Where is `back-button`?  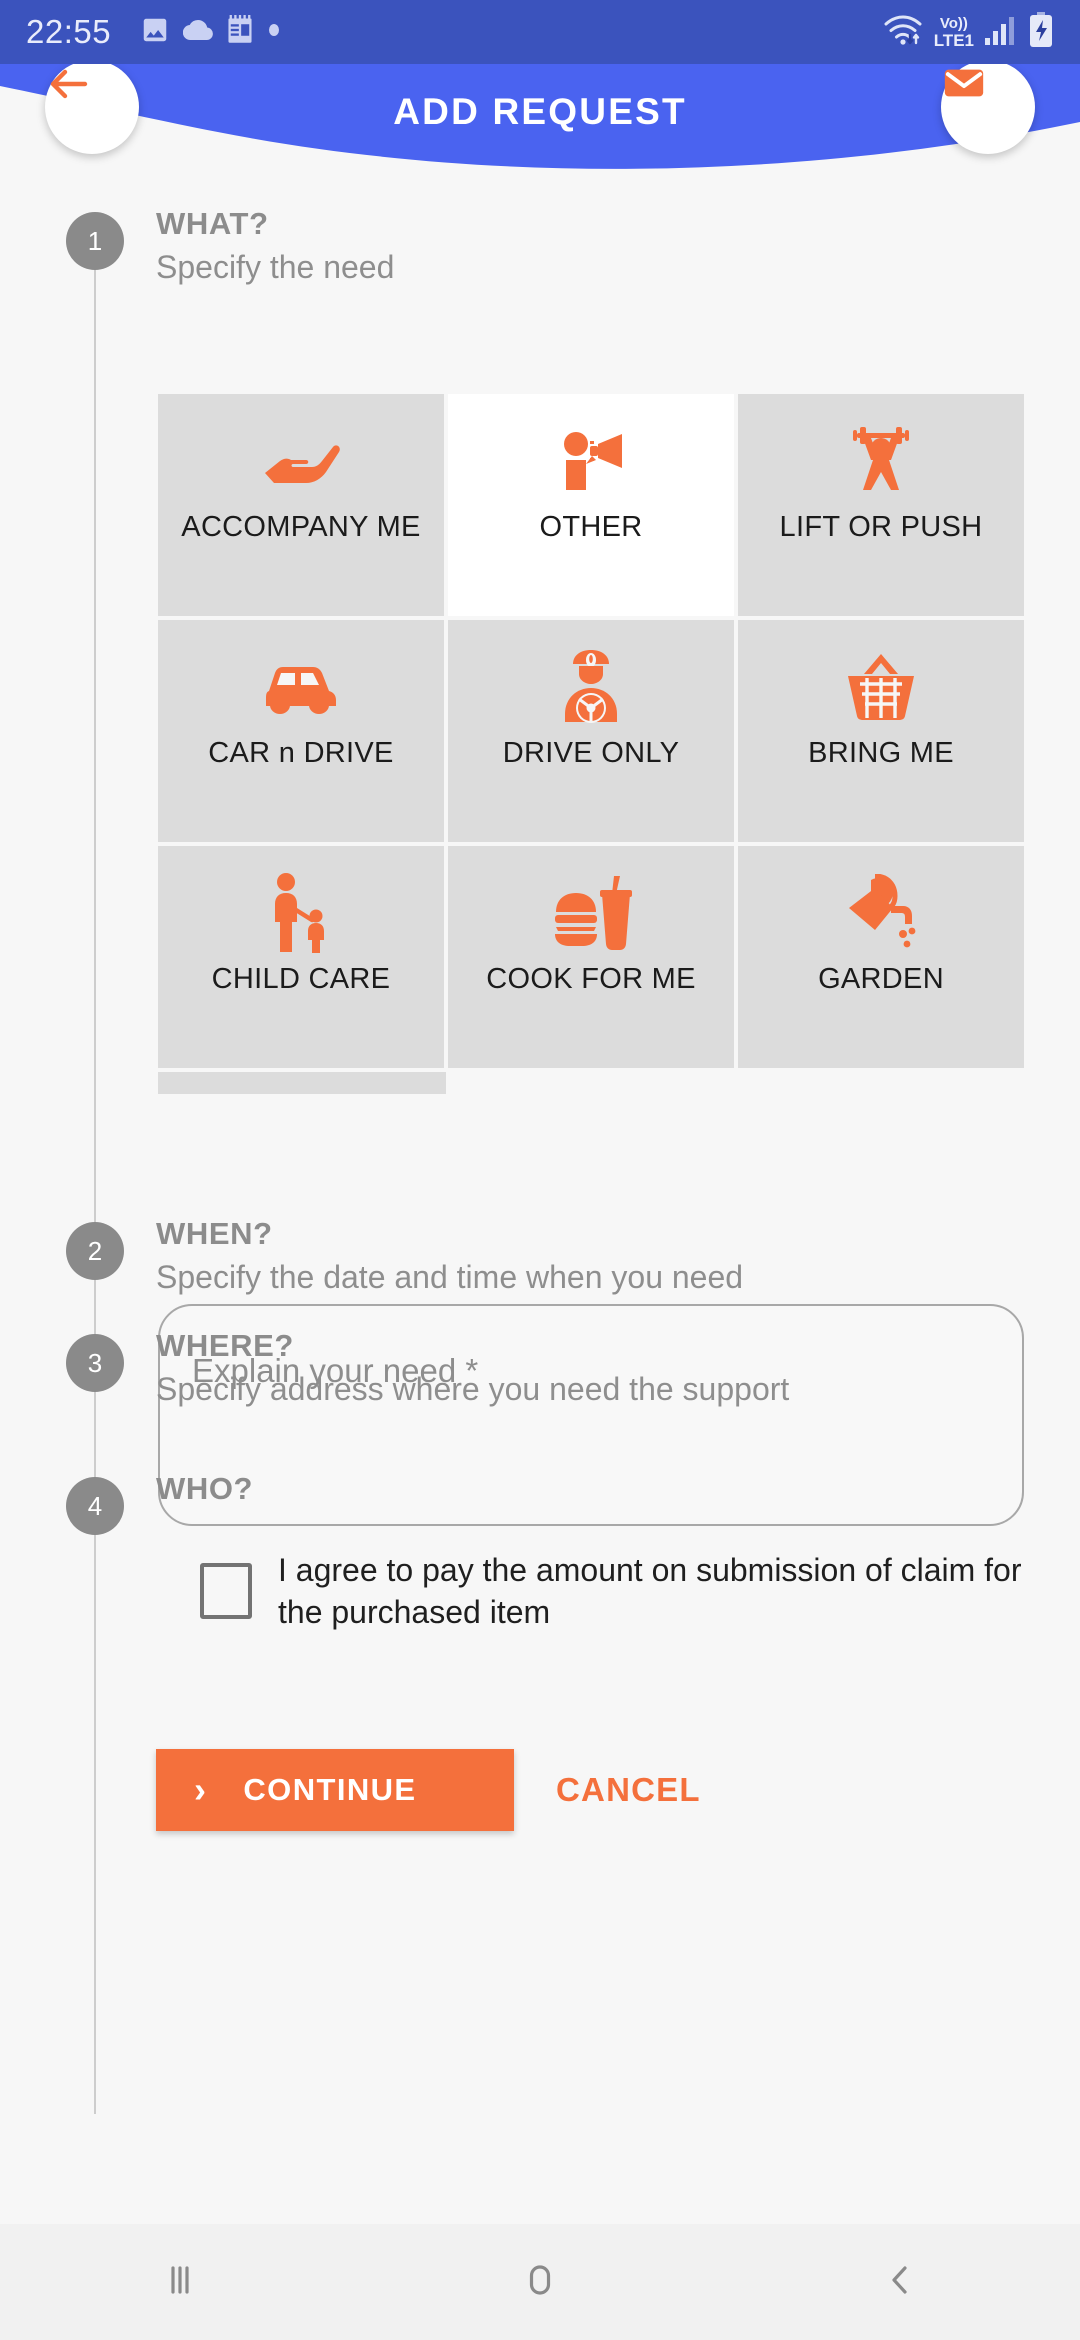
back-button is located at coordinates (92, 107).